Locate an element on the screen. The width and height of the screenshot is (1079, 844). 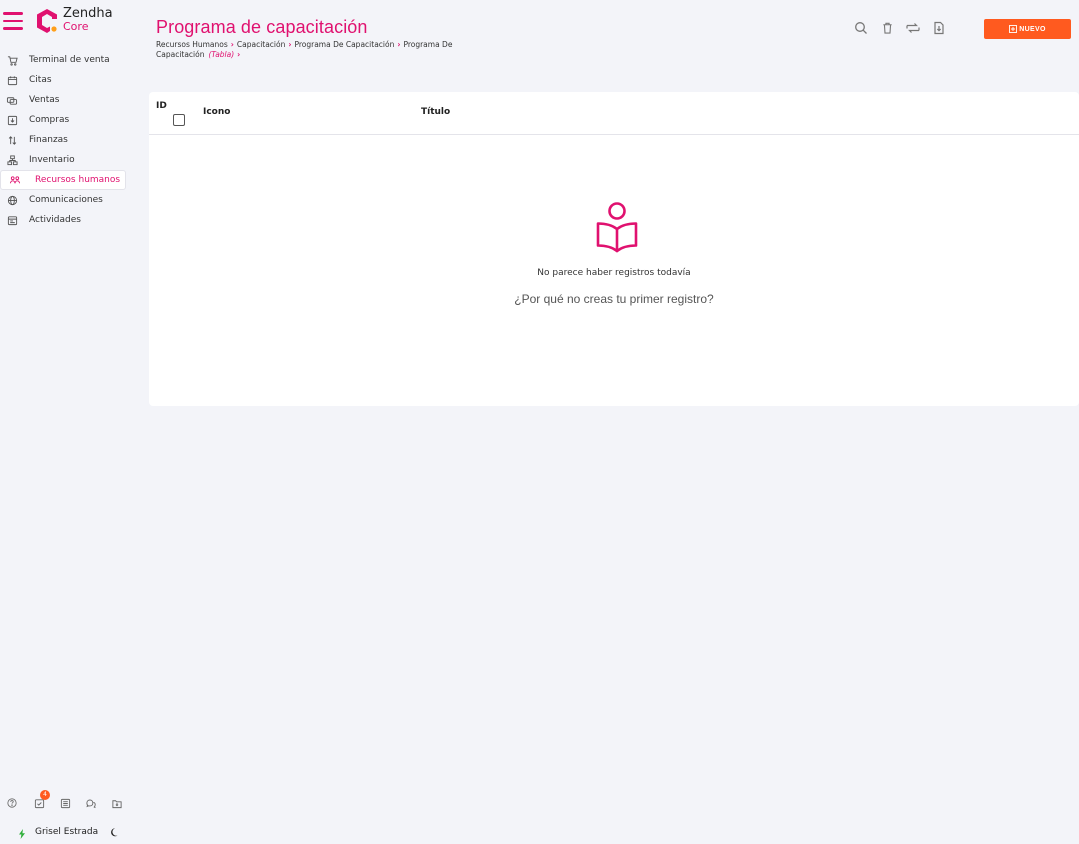
moon-icon is located at coordinates (115, 832).